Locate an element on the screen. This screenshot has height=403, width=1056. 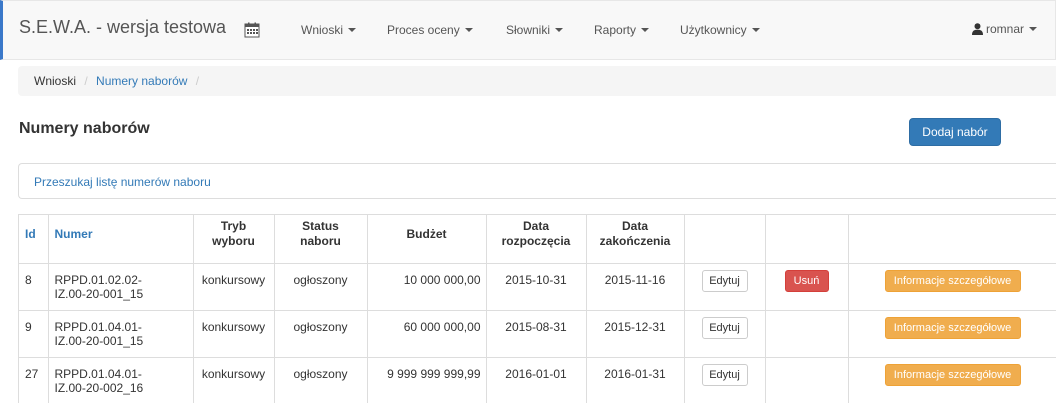
nav-item-wnioski: Wnioski is located at coordinates (329, 30).